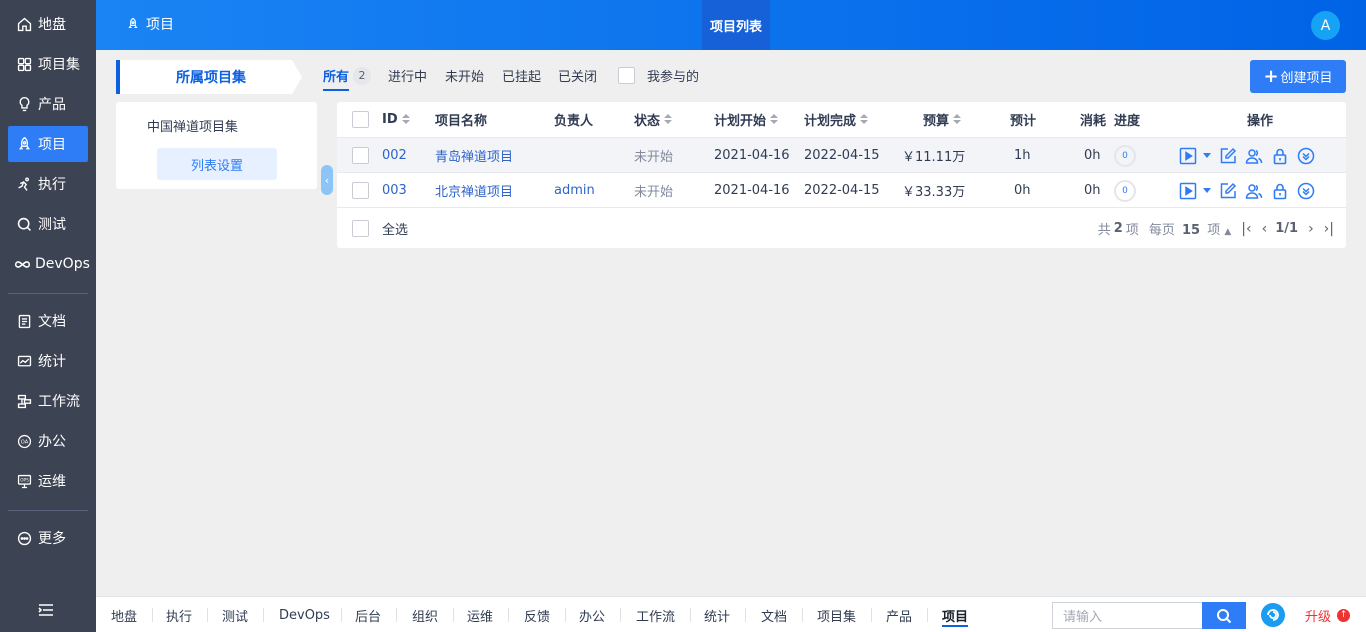 The width and height of the screenshot is (1366, 632). I want to click on sidebar-item-execution: 执行, so click(48, 184).